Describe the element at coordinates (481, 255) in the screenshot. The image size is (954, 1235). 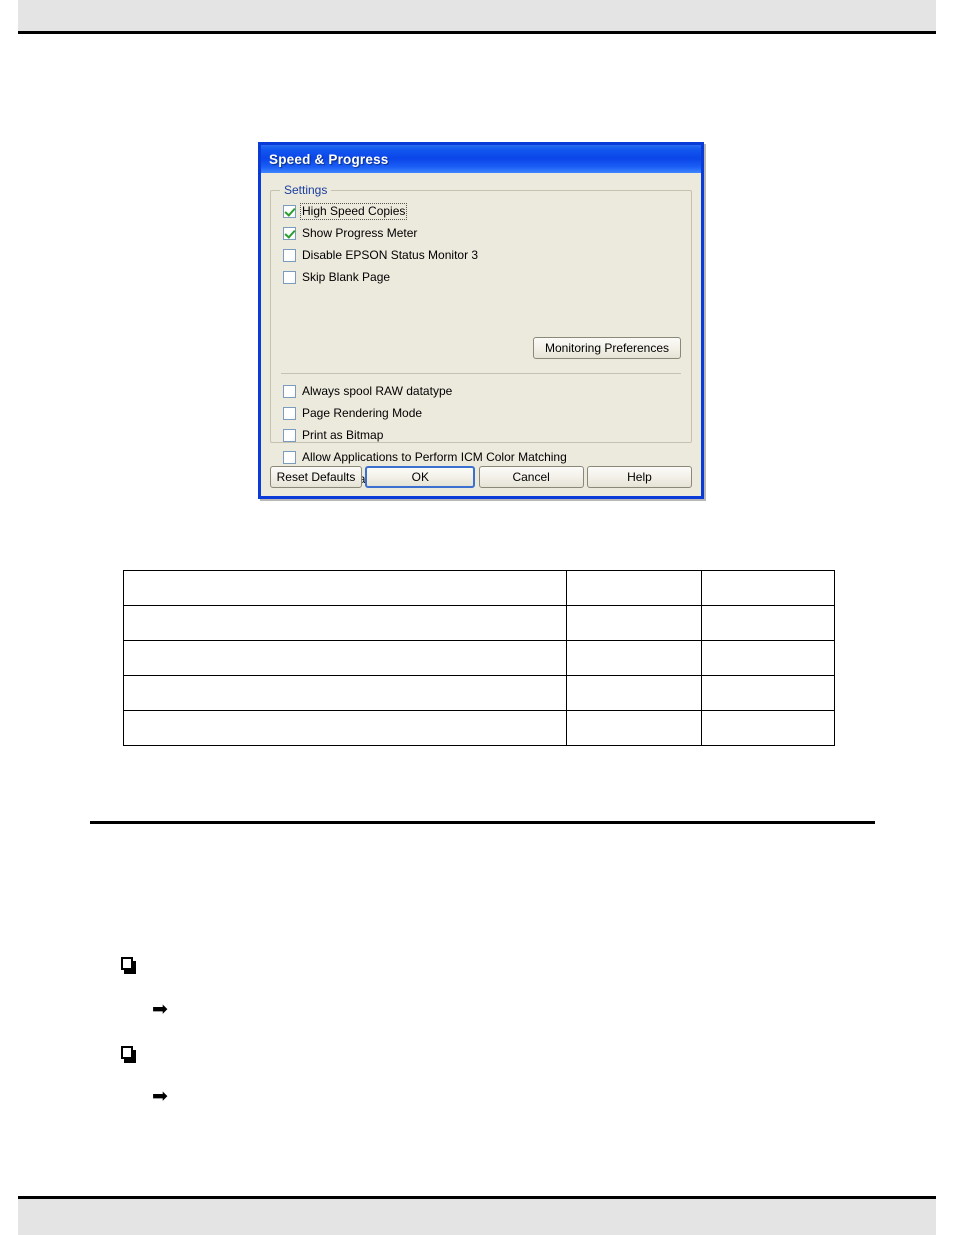
I see `checkbox-row-disable-epson-status-monitor-3: Disable EPSON Status Monitor 3` at that location.